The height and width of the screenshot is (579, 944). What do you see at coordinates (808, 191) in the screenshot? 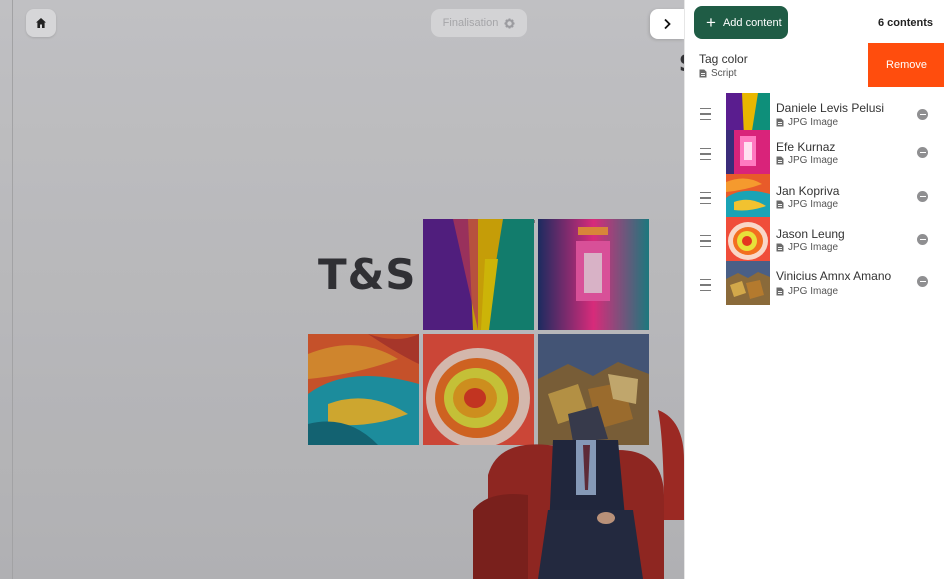
I see `item-title: Jan Kopriva` at bounding box center [808, 191].